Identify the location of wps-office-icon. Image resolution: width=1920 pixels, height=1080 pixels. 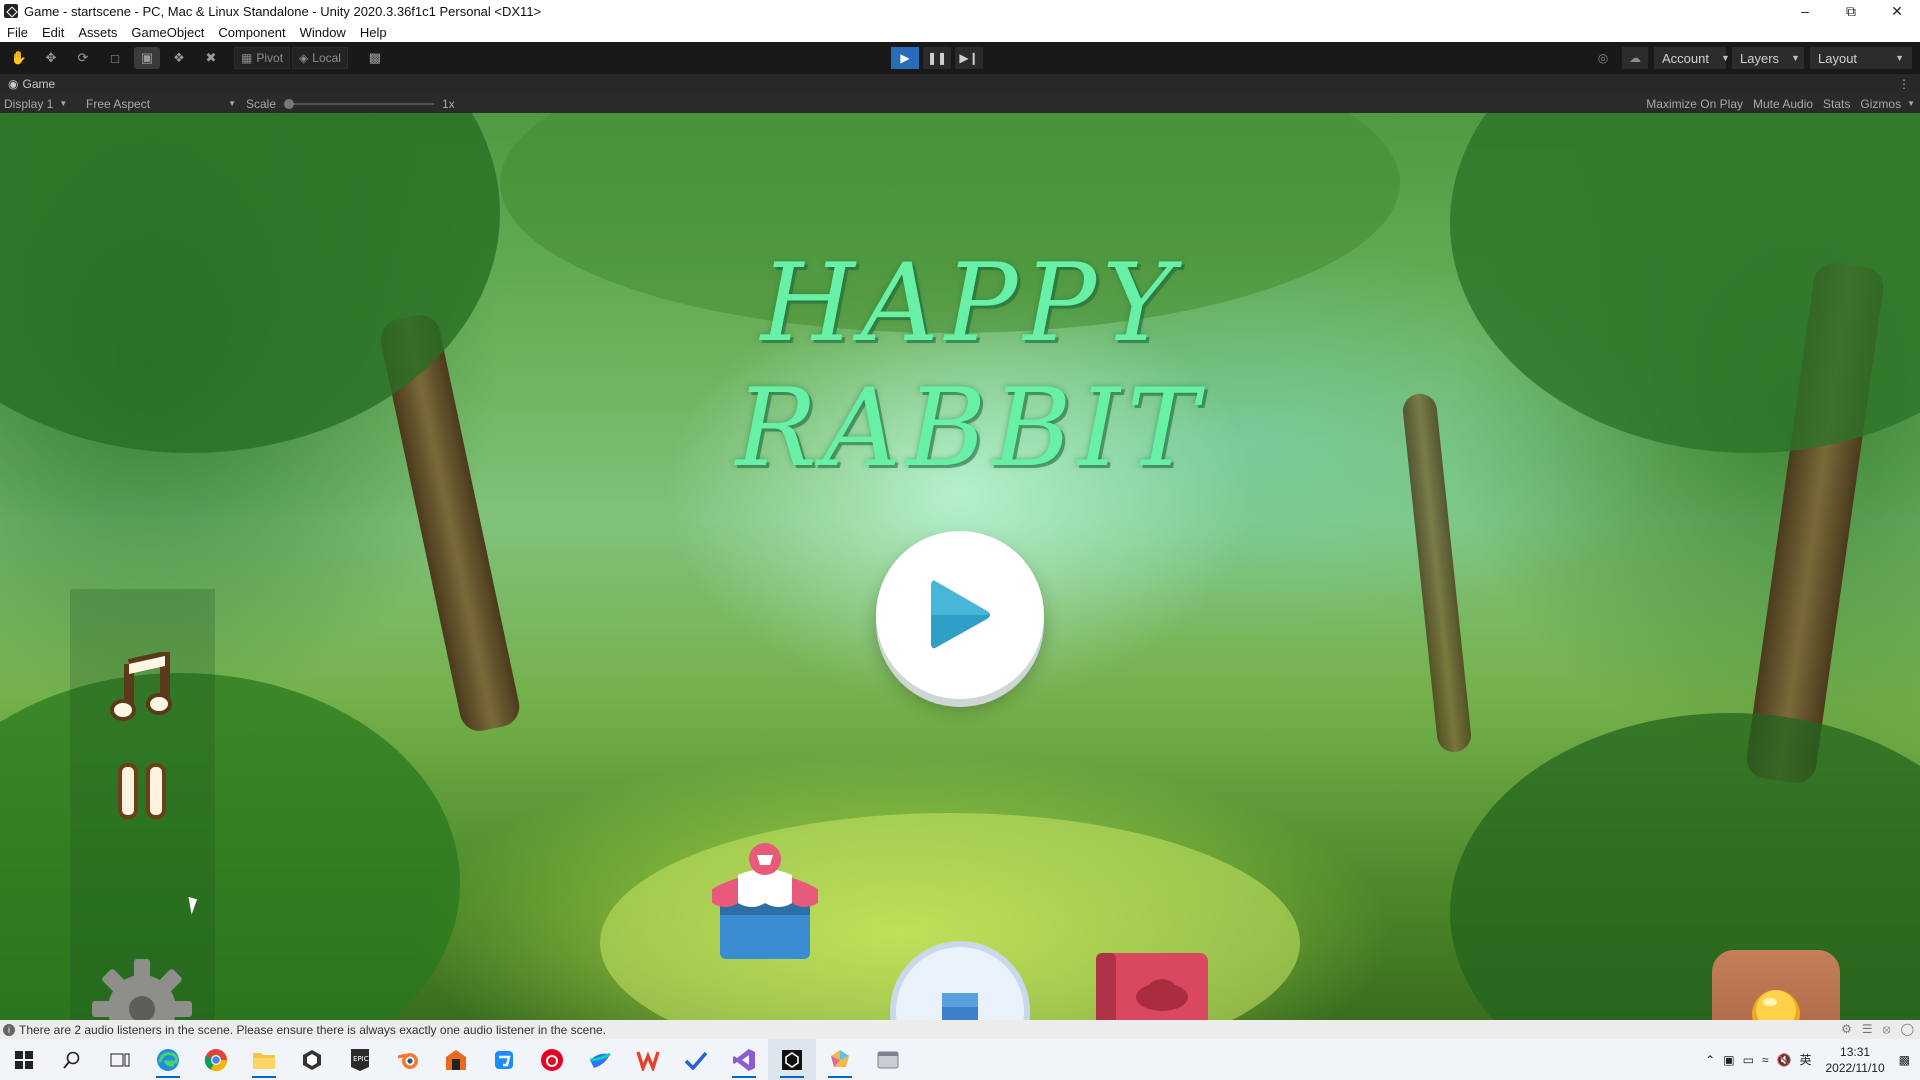
(648, 1059).